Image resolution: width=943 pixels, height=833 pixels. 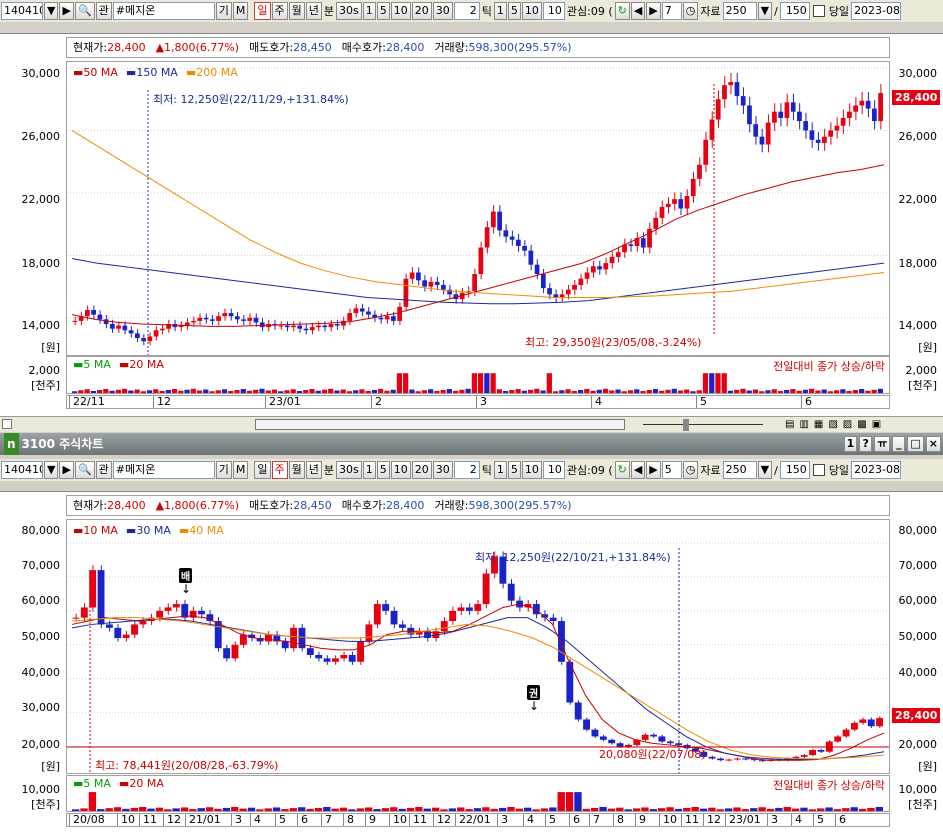 What do you see at coordinates (915, 444) in the screenshot?
I see `maximize-icon: □` at bounding box center [915, 444].